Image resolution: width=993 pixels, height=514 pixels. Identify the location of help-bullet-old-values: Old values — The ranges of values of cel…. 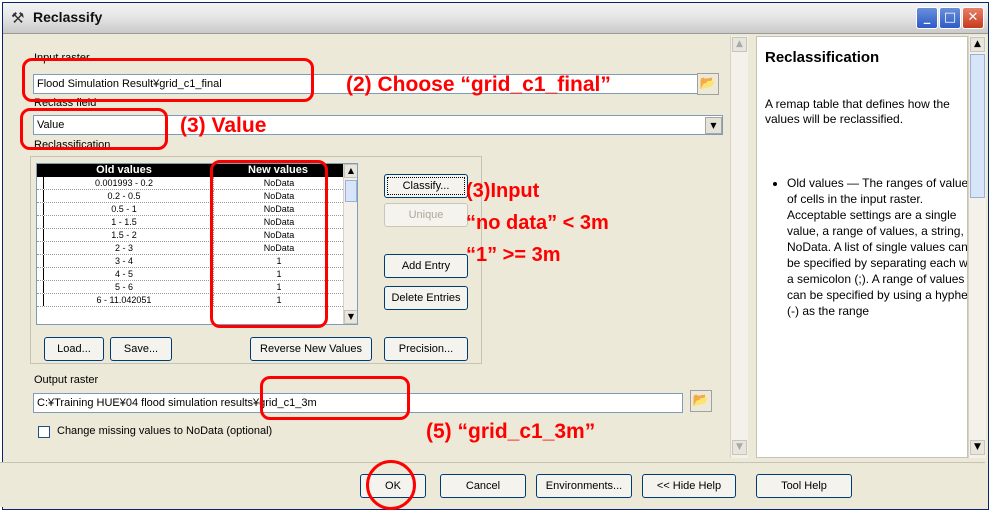
(877, 247).